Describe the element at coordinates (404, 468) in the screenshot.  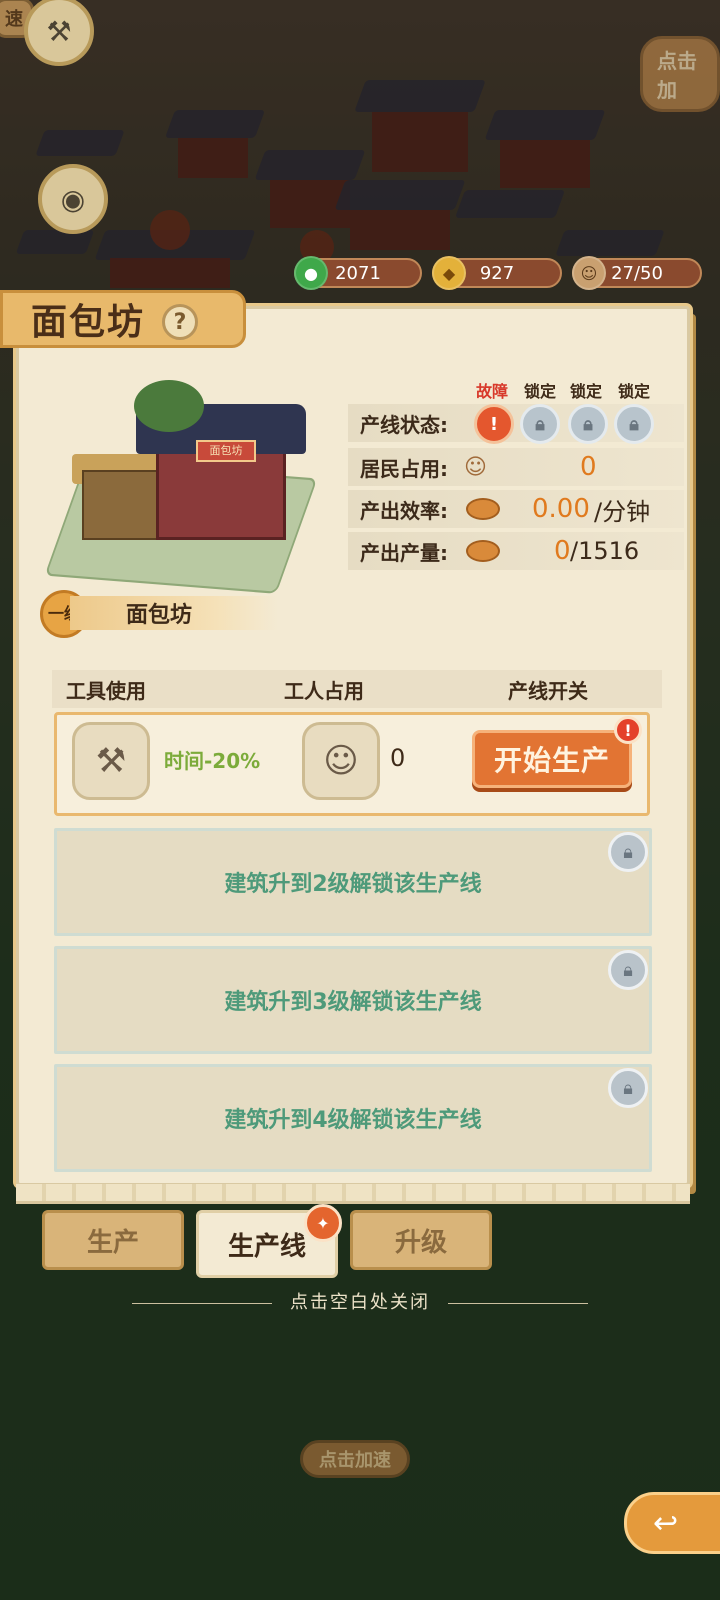
I see `stat-residents-label: 居民占用:` at that location.